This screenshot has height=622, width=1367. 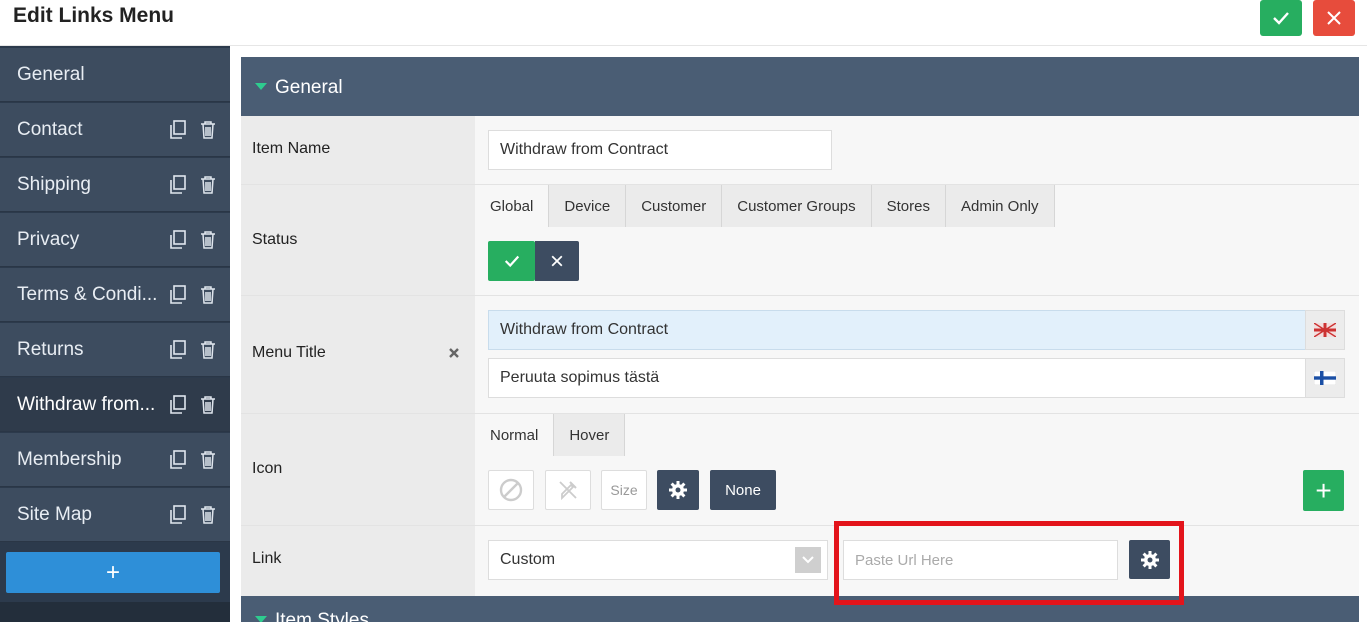 What do you see at coordinates (115, 612) in the screenshot?
I see `sidebar-footer` at bounding box center [115, 612].